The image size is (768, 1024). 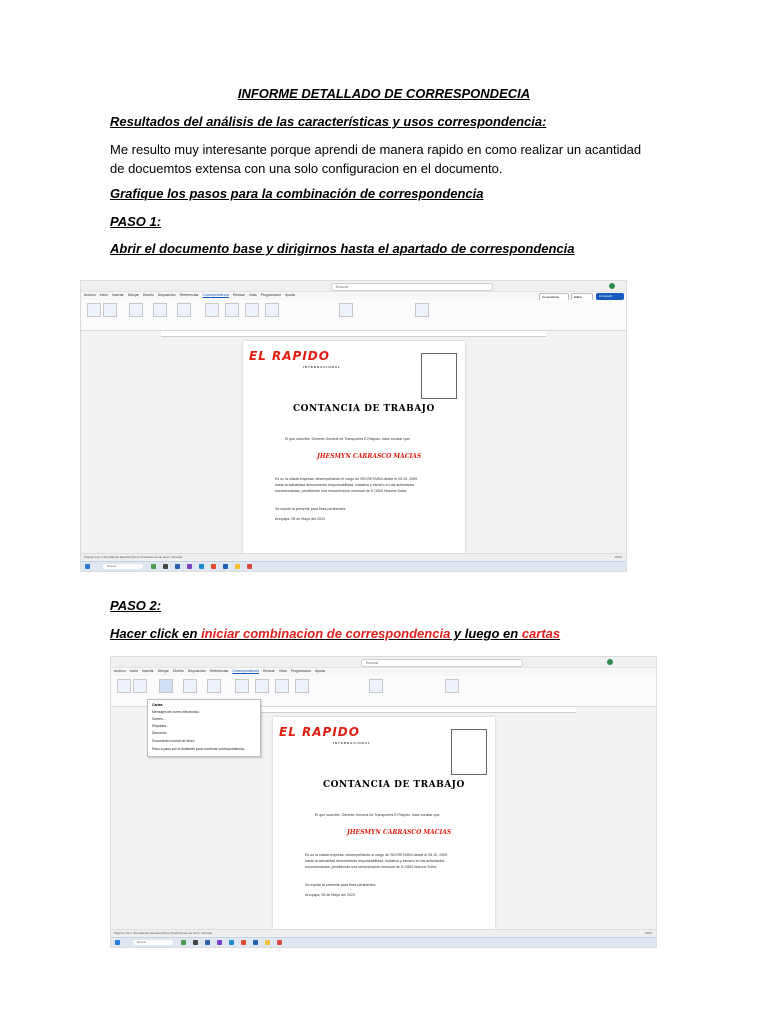 What do you see at coordinates (136, 221) in the screenshot?
I see `step1-label: PASO 1:` at bounding box center [136, 221].